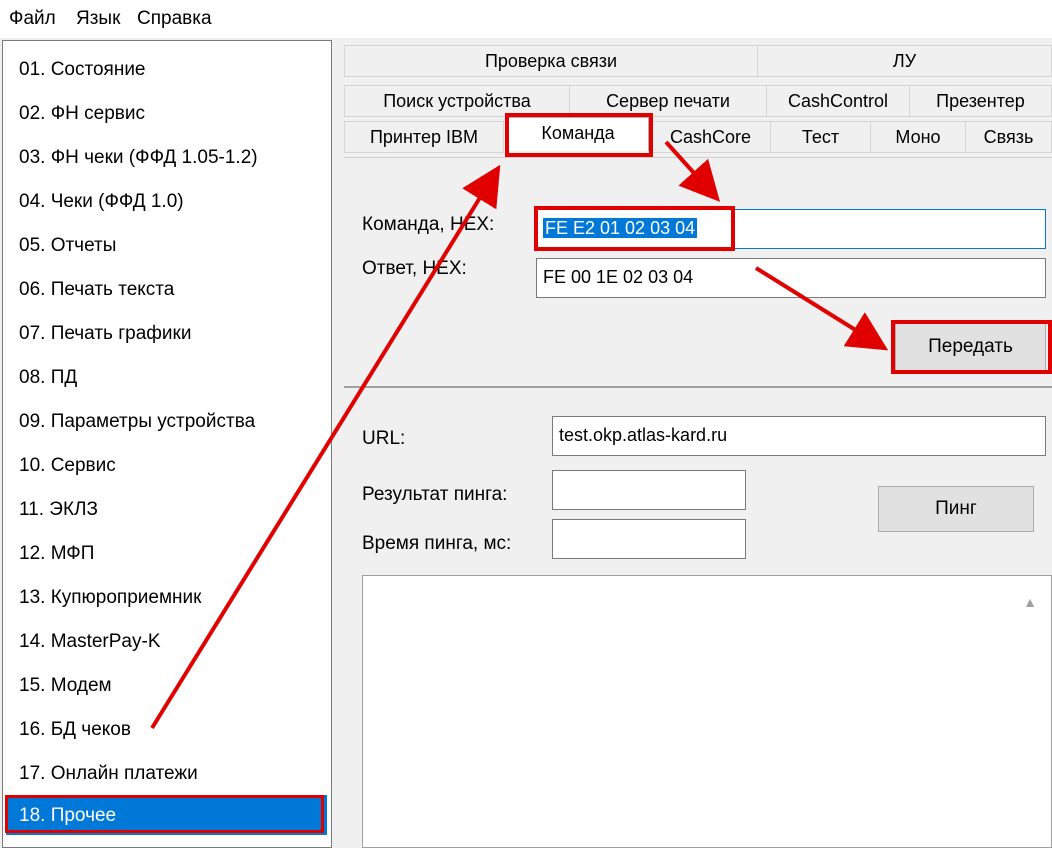  I want to click on nav-item-11: 11. ЭКЛЗ, so click(58, 510).